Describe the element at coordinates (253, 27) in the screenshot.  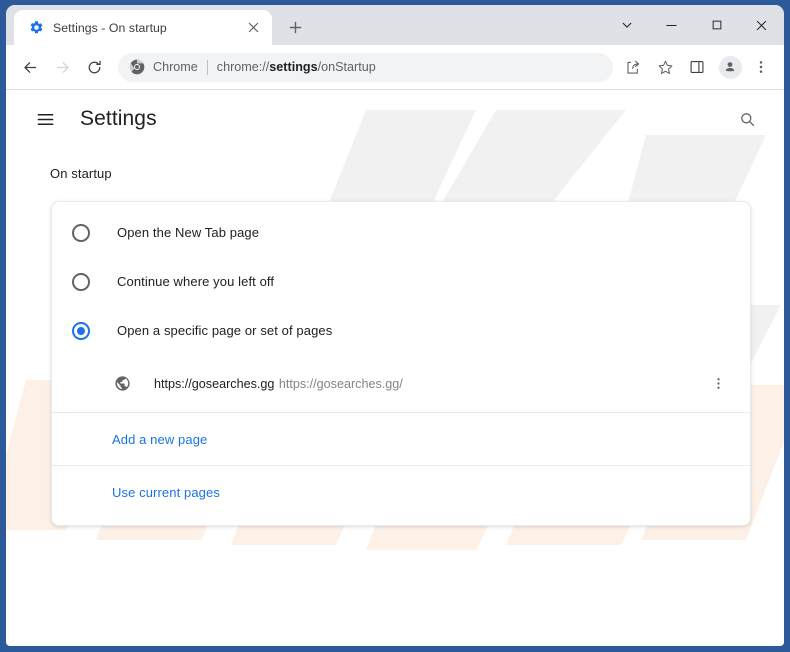
I see `close-icon` at that location.